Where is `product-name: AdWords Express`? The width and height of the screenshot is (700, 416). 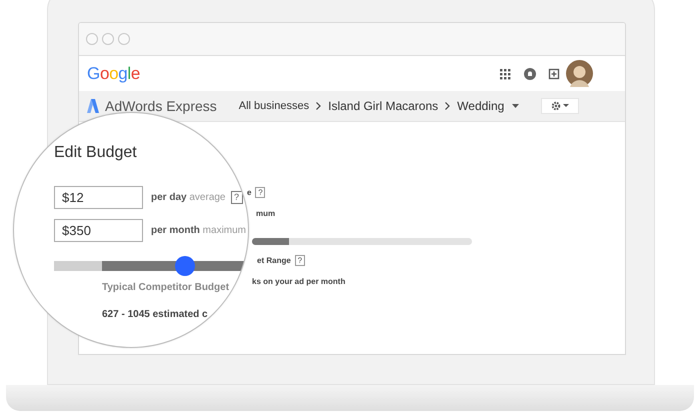
product-name: AdWords Express is located at coordinates (161, 106).